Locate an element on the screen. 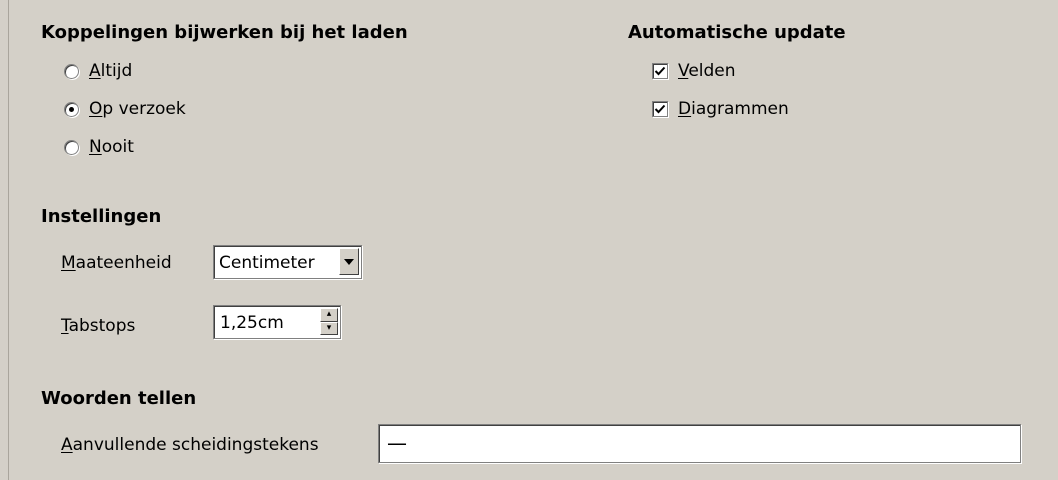 This screenshot has width=1058, height=480. radio-never: Nooit is located at coordinates (99, 147).